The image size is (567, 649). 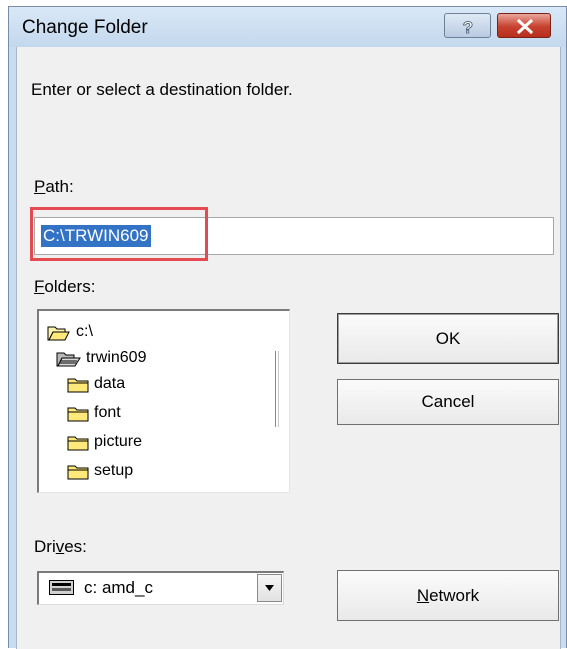 I want to click on drive-icon, so click(x=61, y=587).